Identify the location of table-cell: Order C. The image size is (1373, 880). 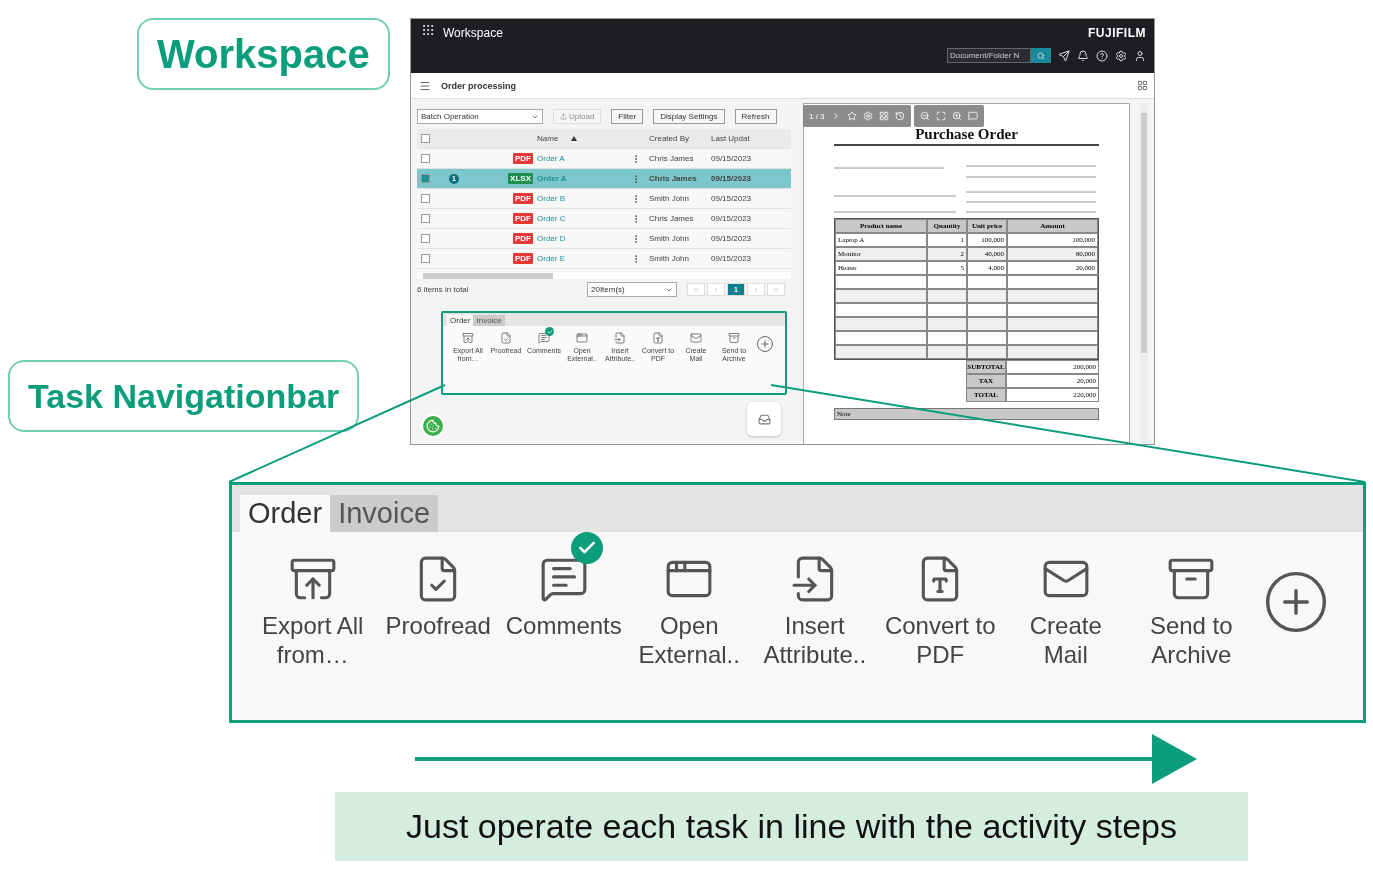
(584, 218).